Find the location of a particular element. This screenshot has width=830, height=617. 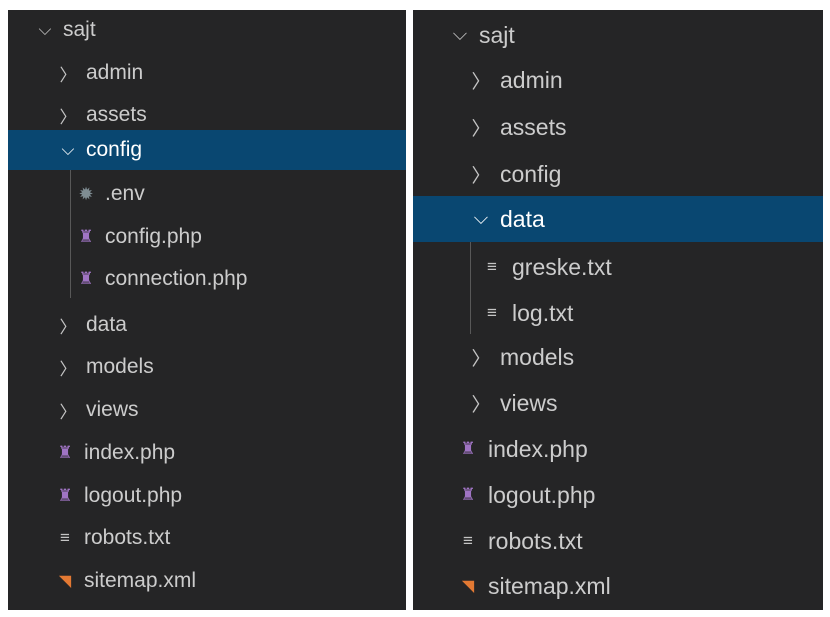

tree-file-config-php: ♜ config.php is located at coordinates (207, 237).